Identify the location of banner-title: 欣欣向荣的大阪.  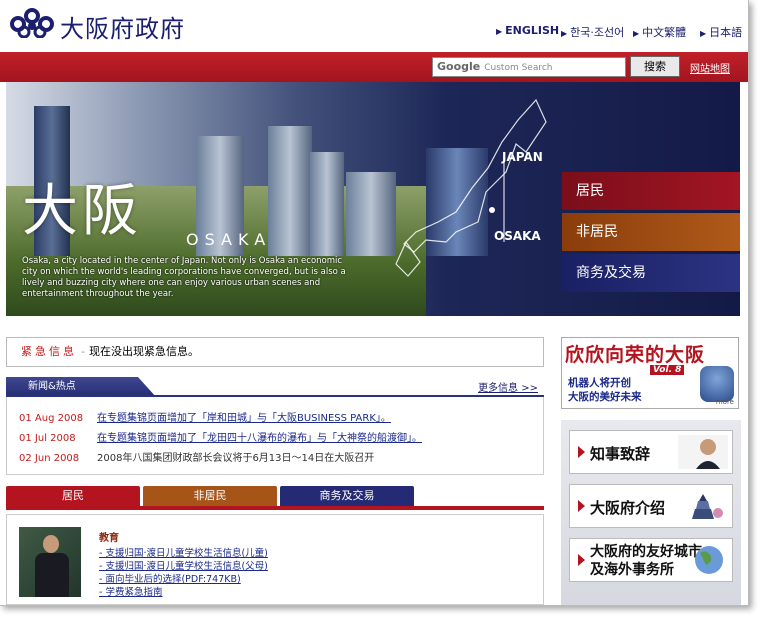
(635, 355).